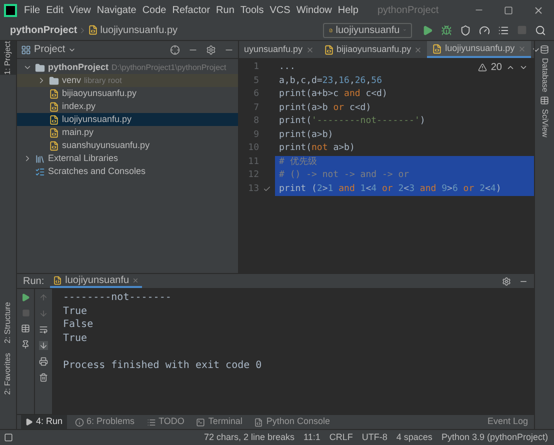 The image size is (554, 445). What do you see at coordinates (446, 30) in the screenshot?
I see `debug-icon` at bounding box center [446, 30].